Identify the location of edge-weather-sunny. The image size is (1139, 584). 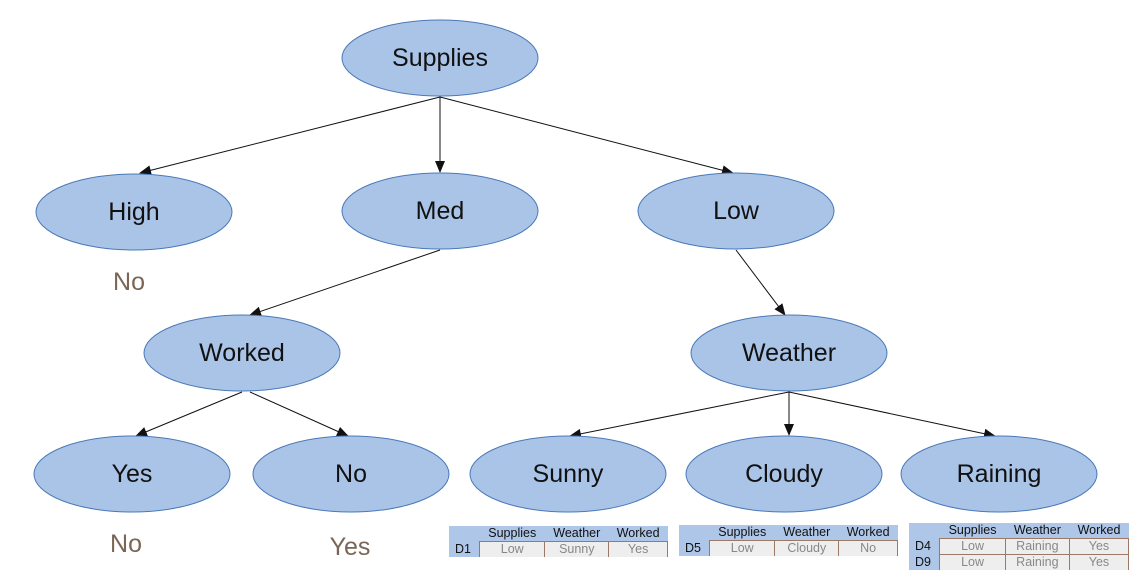
(679, 415).